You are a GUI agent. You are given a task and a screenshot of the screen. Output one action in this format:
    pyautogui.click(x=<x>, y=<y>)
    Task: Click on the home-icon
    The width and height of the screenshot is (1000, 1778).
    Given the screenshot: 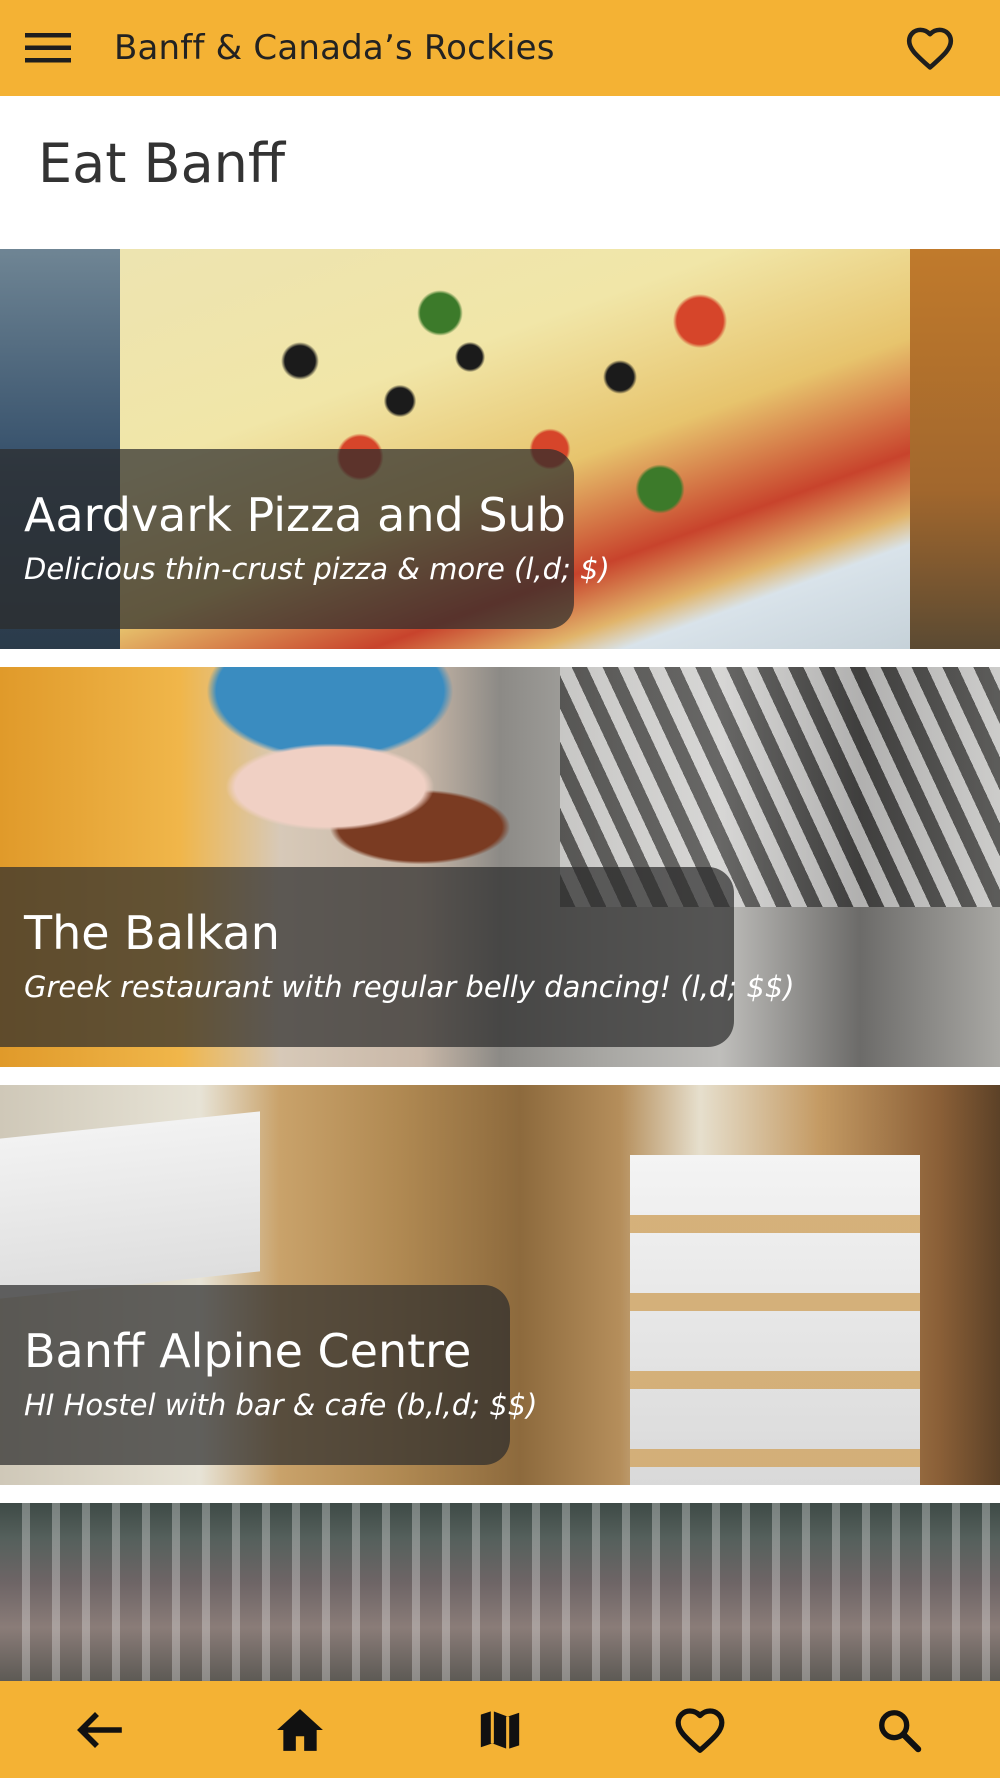 What is the action you would take?
    pyautogui.click(x=300, y=1730)
    